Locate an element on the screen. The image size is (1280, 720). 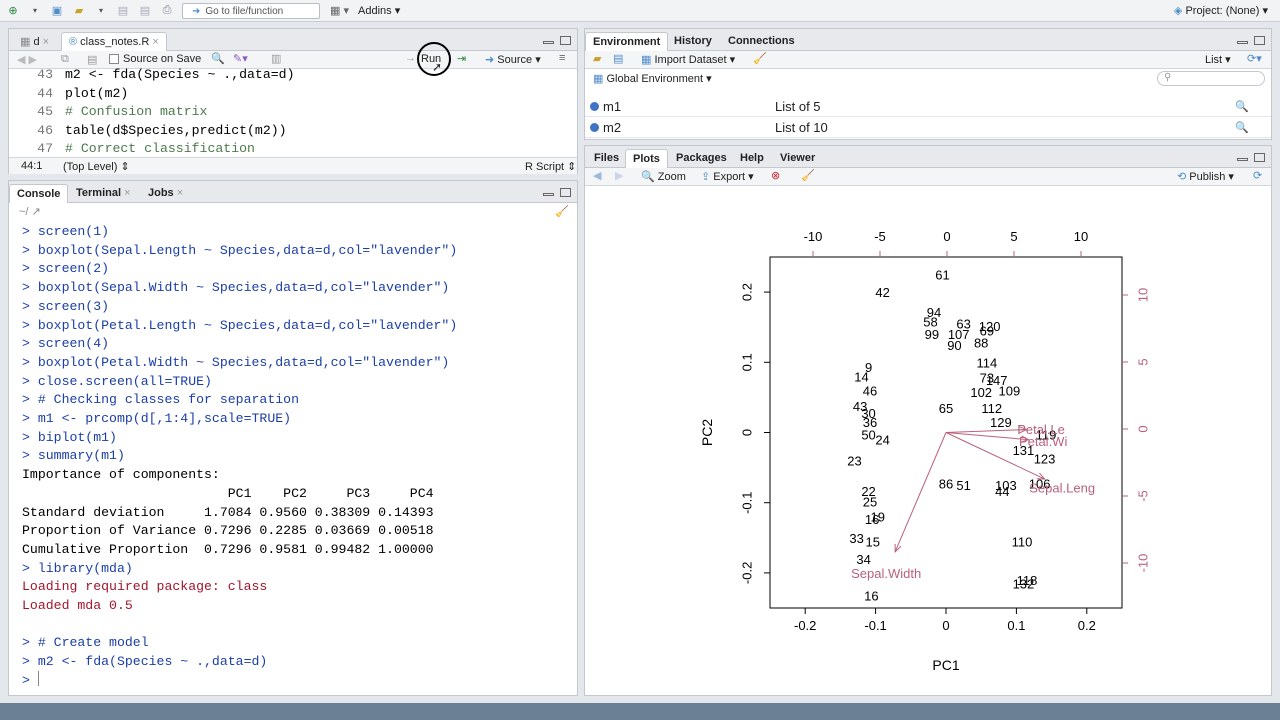
code-line: m2 <- fda(Species ~ .,data=d) is located at coordinates (180, 74).